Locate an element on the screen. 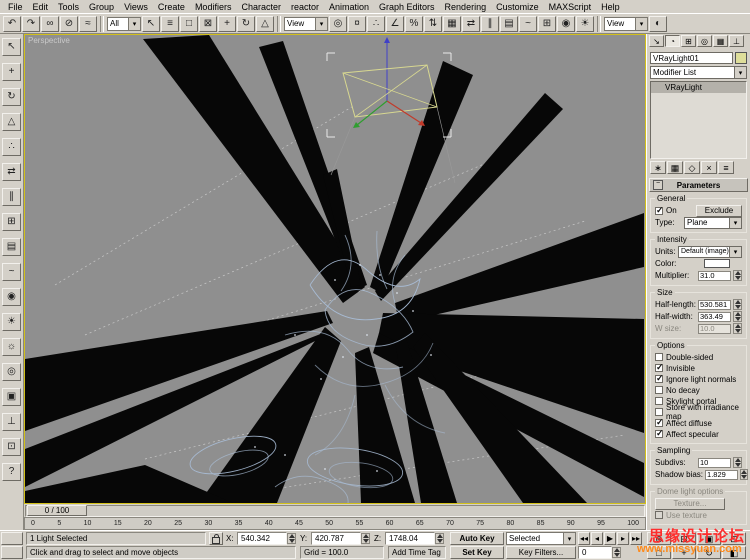  mirror-tool-icon: ⇄ is located at coordinates (11, 172).